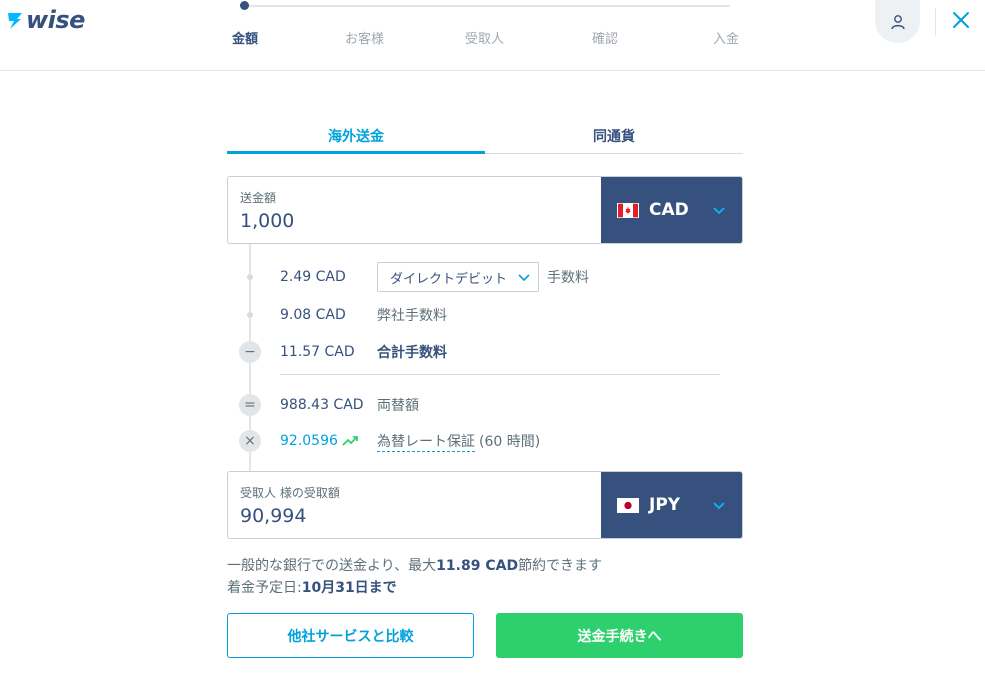 The width and height of the screenshot is (985, 689). What do you see at coordinates (414, 516) in the screenshot?
I see `receive-amount-value: 90,994` at bounding box center [414, 516].